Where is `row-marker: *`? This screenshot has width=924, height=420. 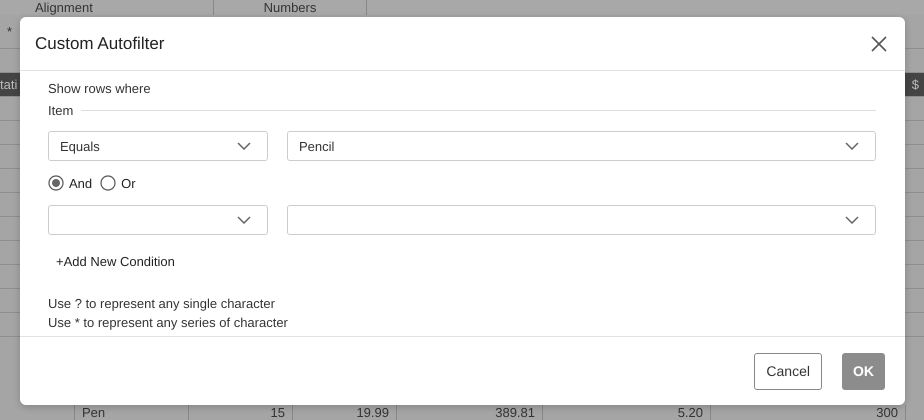 row-marker: * is located at coordinates (9, 31).